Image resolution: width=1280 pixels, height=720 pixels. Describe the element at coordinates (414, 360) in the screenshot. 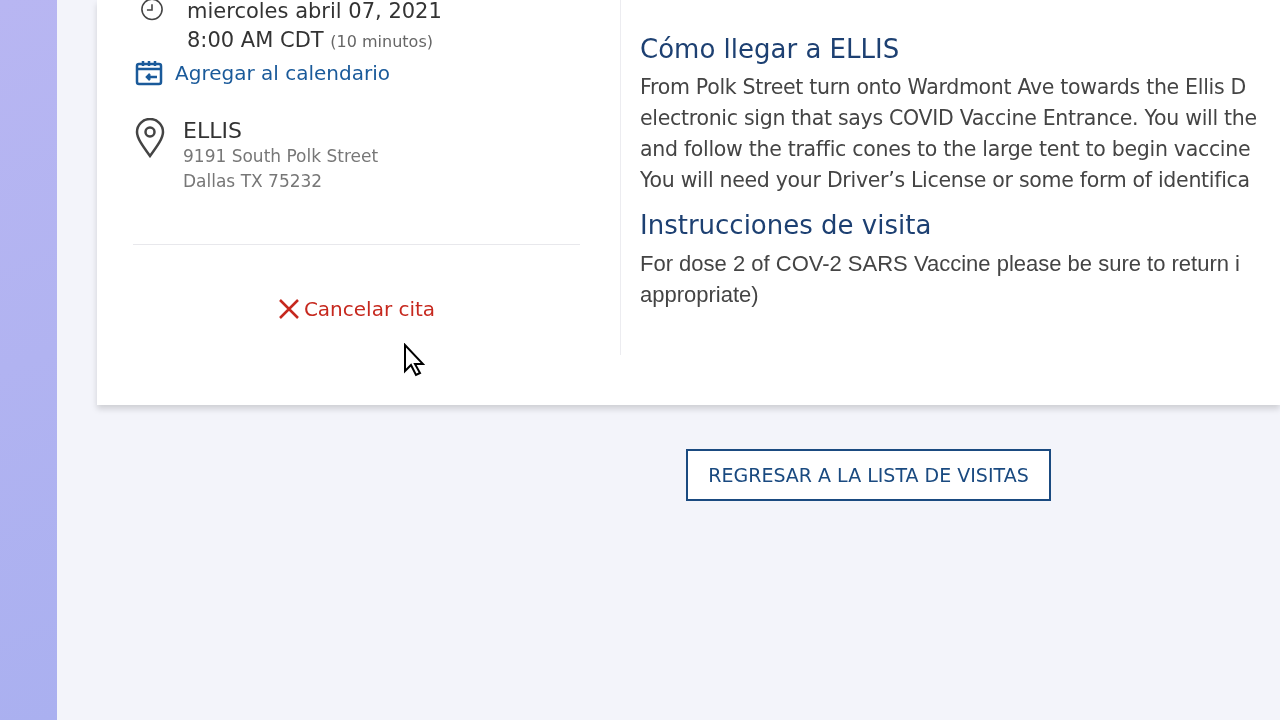

I see `mouse-pointer-icon` at that location.